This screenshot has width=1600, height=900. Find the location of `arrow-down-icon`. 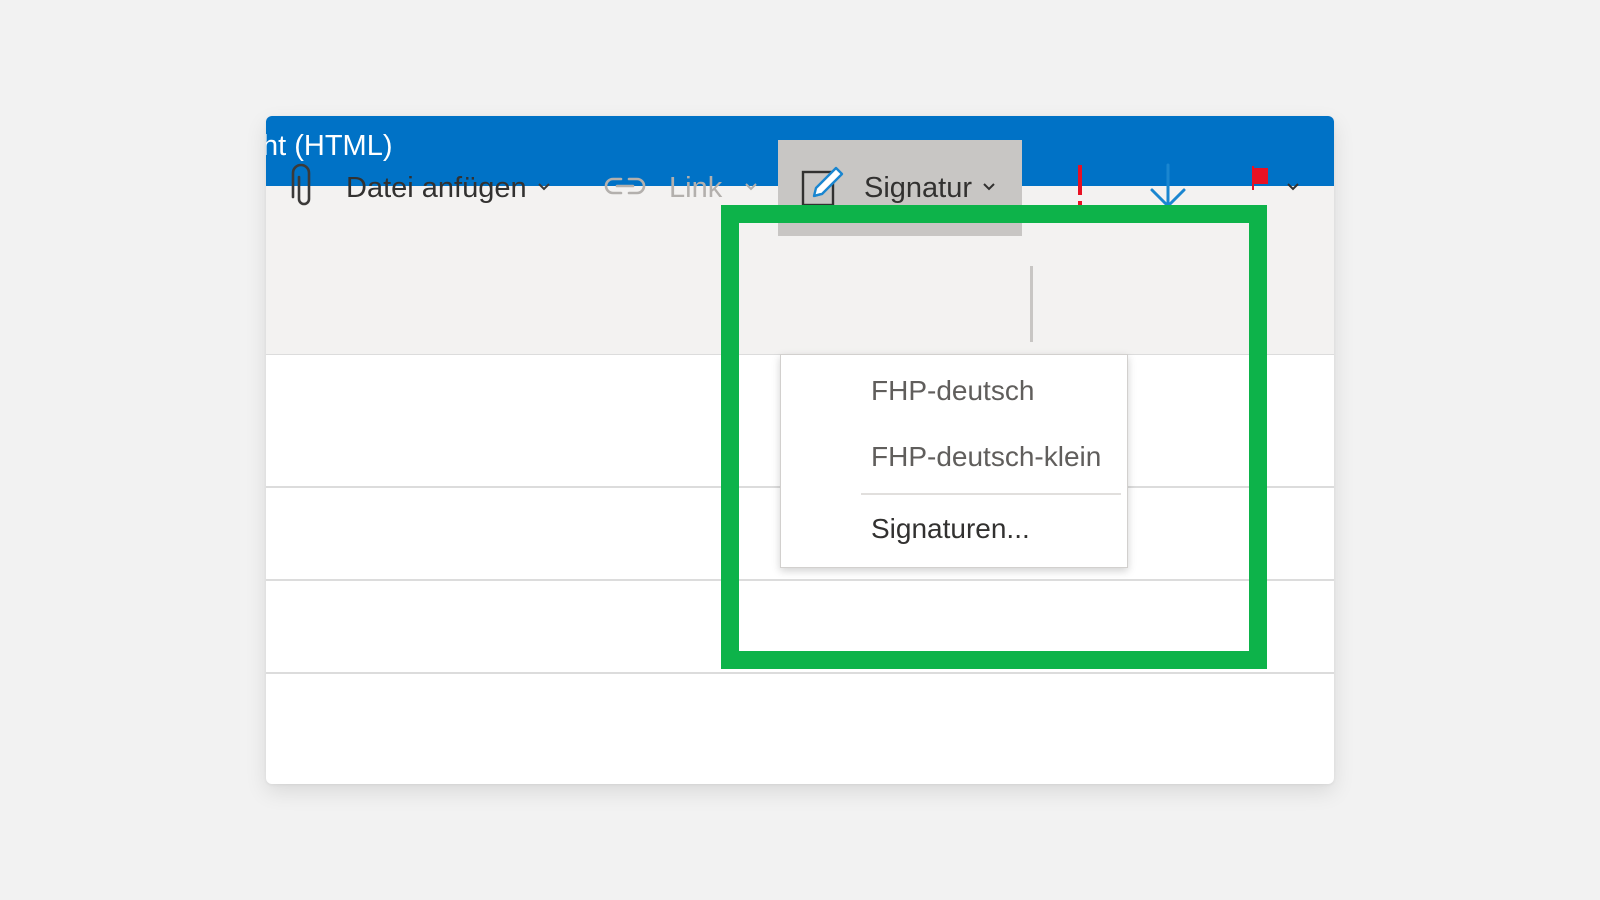

arrow-down-icon is located at coordinates (1168, 188).